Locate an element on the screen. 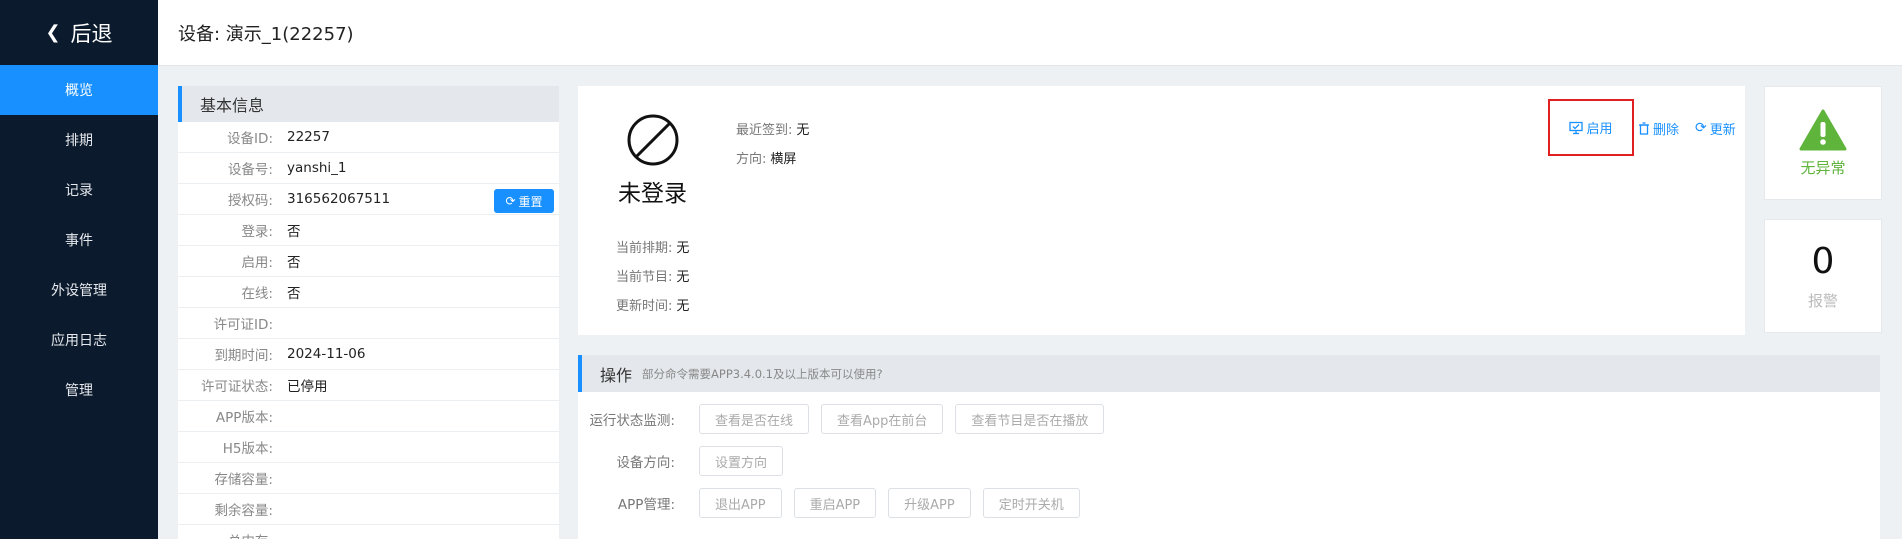  enable-button: 启用 is located at coordinates (1591, 127).